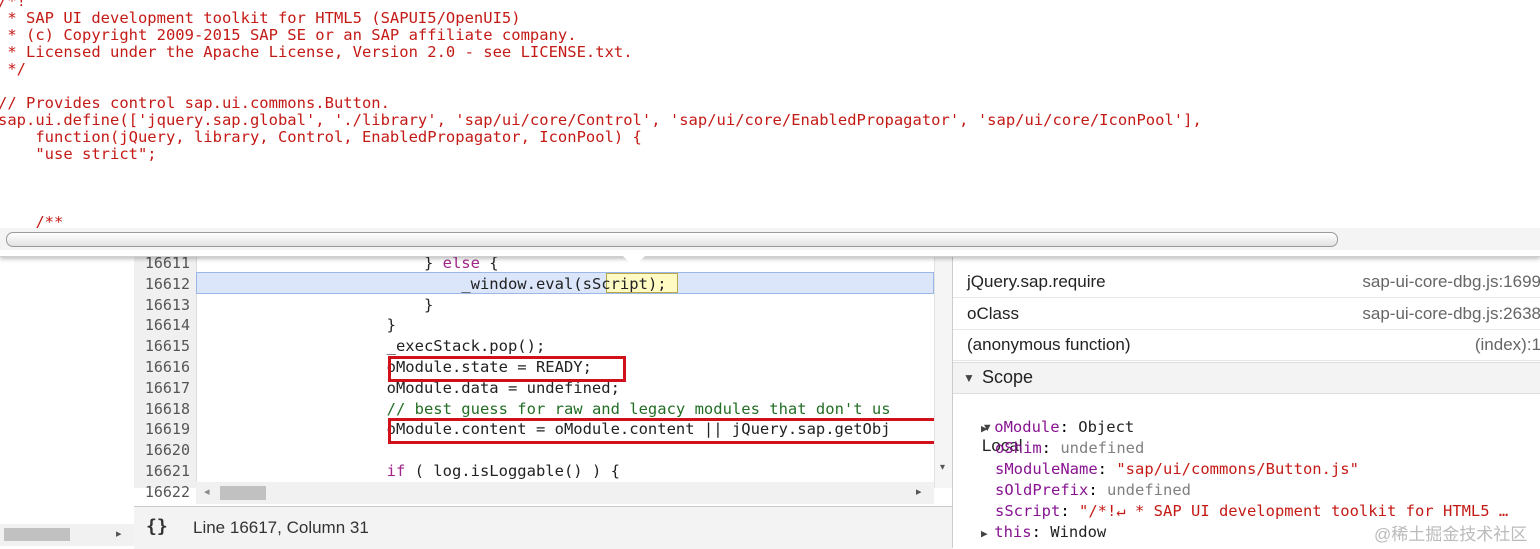 Image resolution: width=1540 pixels, height=549 pixels. I want to click on popover-scroll-thumb, so click(672, 239).